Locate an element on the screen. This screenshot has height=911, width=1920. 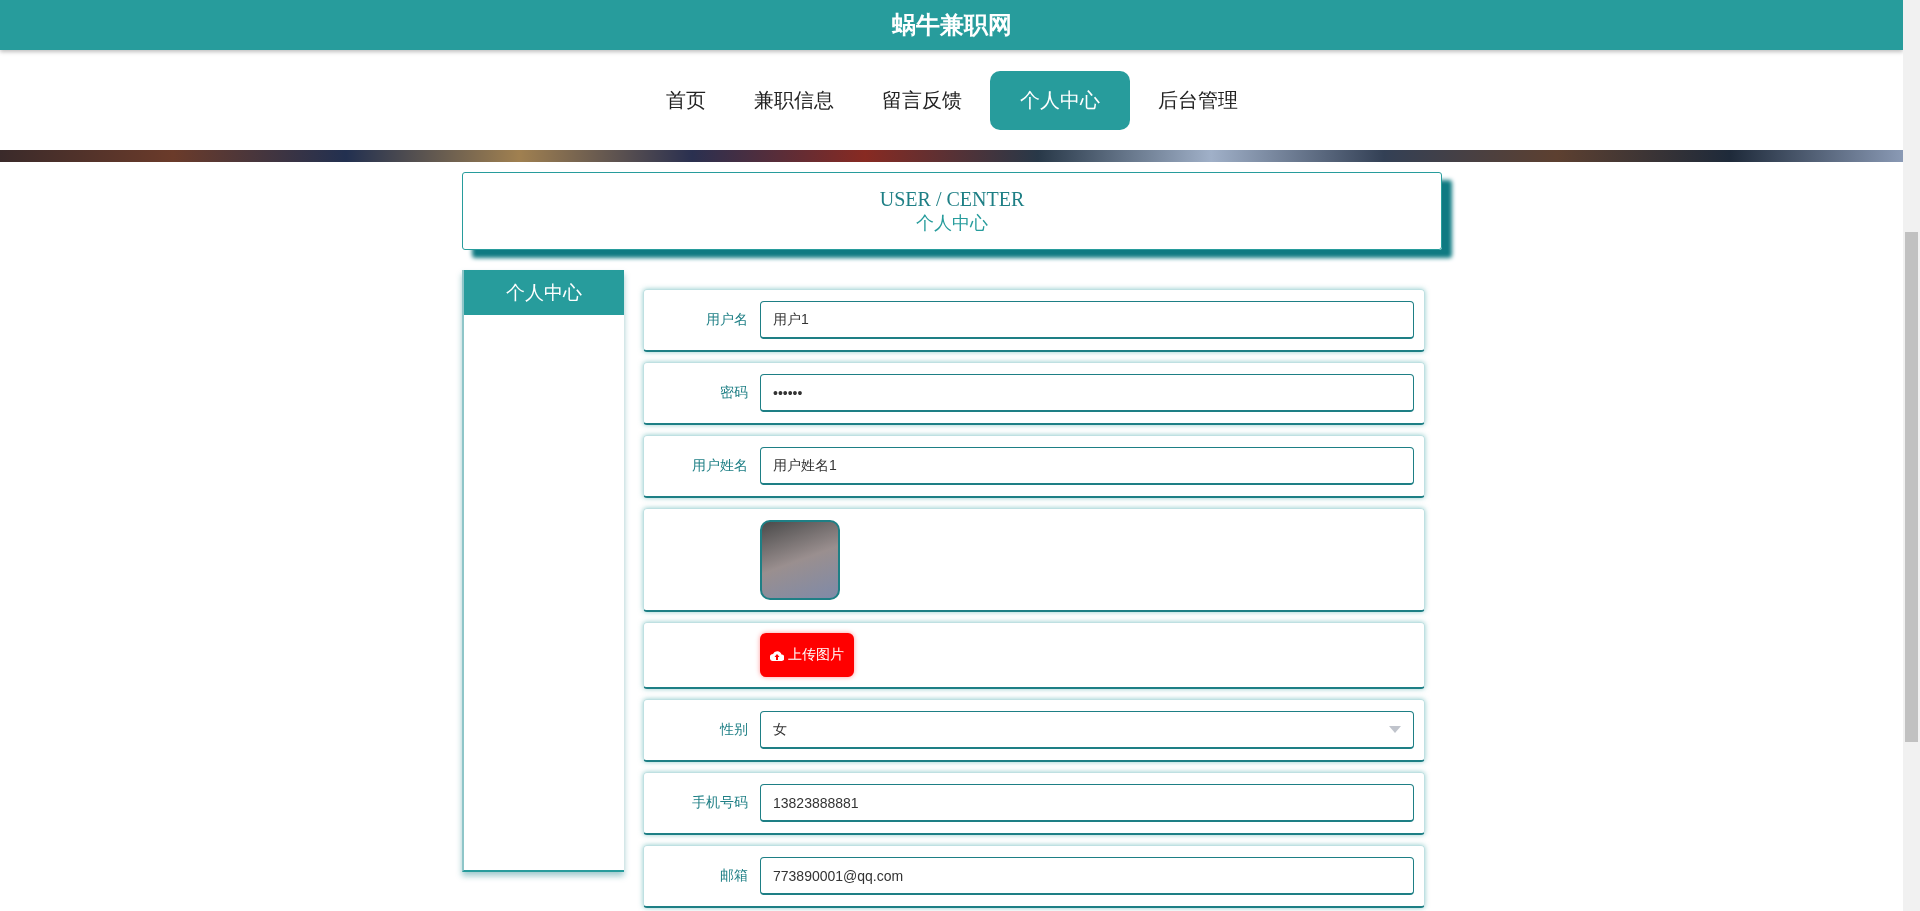
field-label: 手机号码 is located at coordinates (719, 803).